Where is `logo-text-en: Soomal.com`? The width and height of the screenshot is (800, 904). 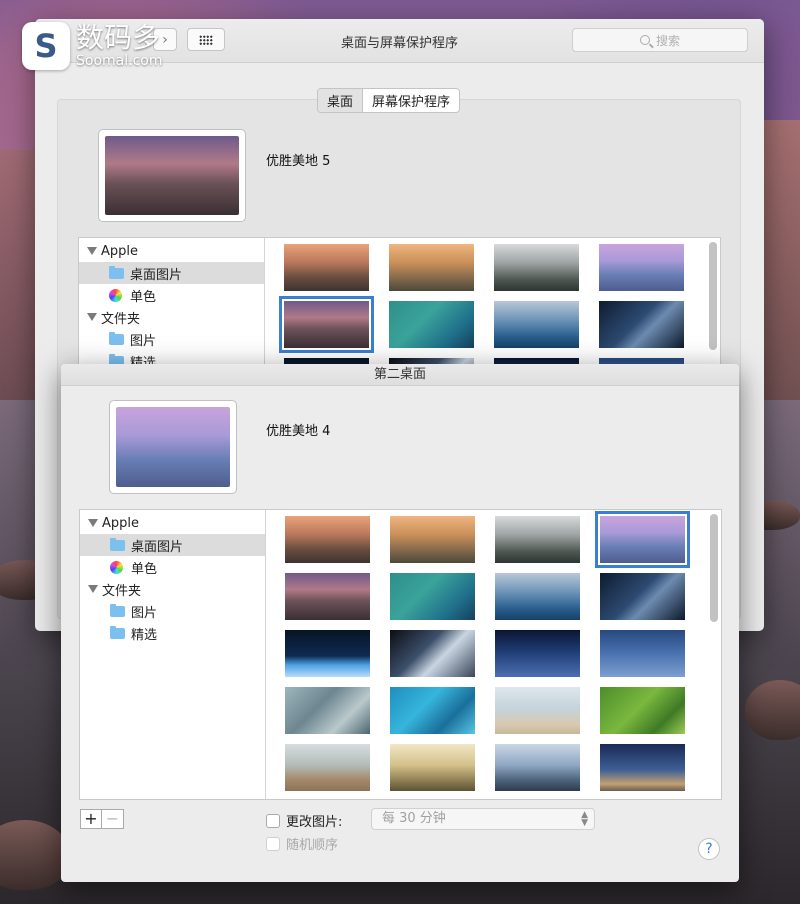 logo-text-en: Soomal.com is located at coordinates (119, 61).